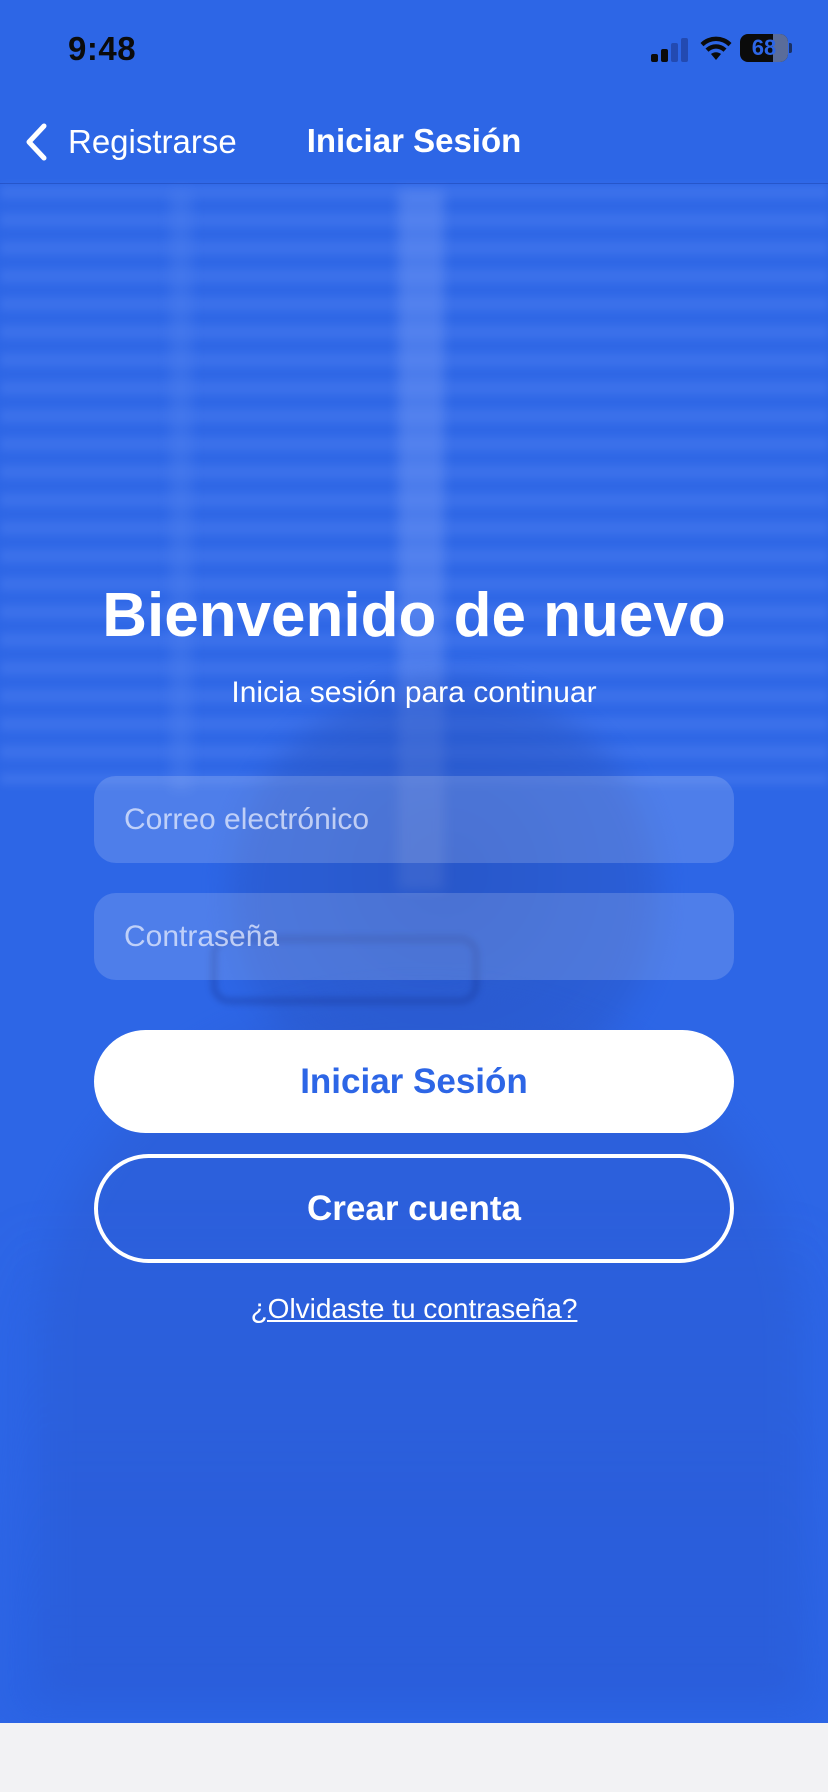 The image size is (828, 1792). I want to click on login-button: Iniciar Sesión, so click(414, 1081).